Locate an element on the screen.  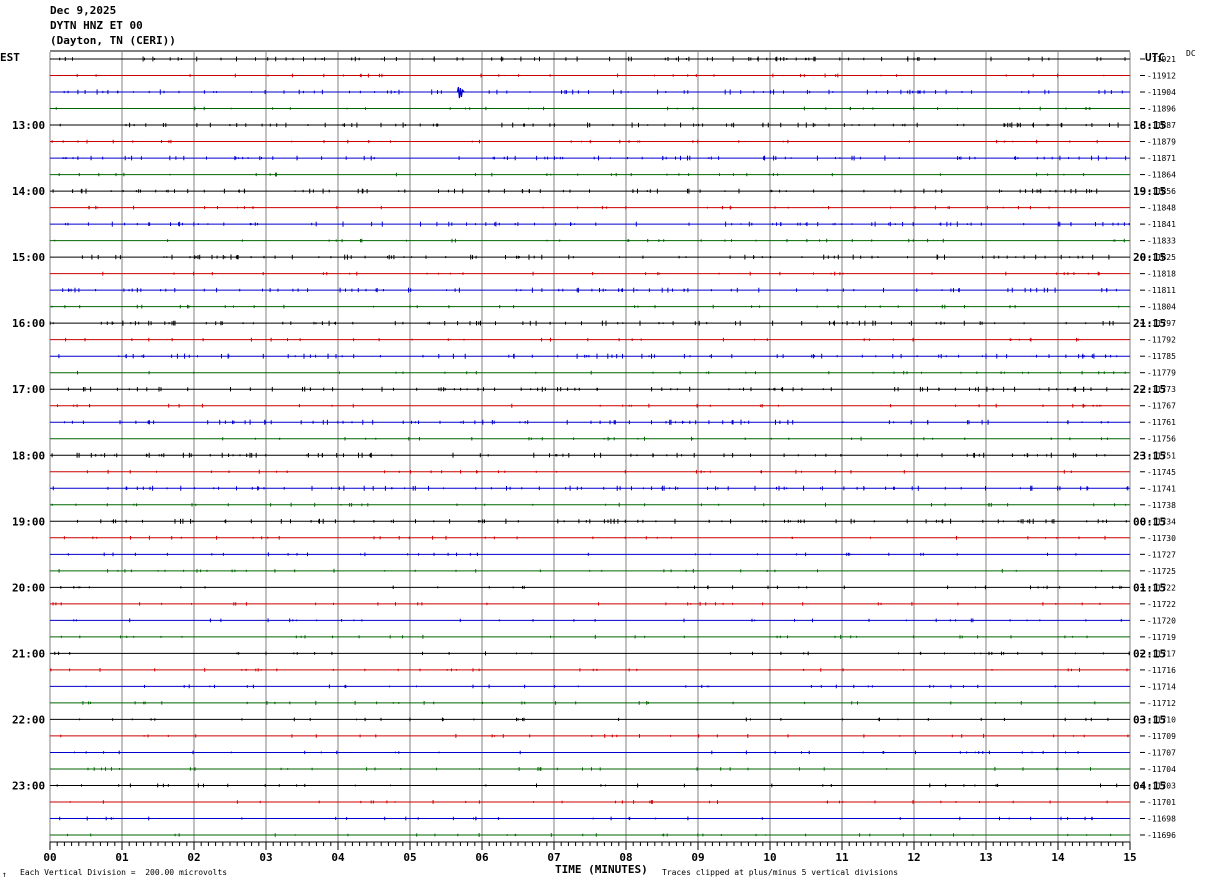
x-tick-label: 13 is located at coordinates (985, 857).